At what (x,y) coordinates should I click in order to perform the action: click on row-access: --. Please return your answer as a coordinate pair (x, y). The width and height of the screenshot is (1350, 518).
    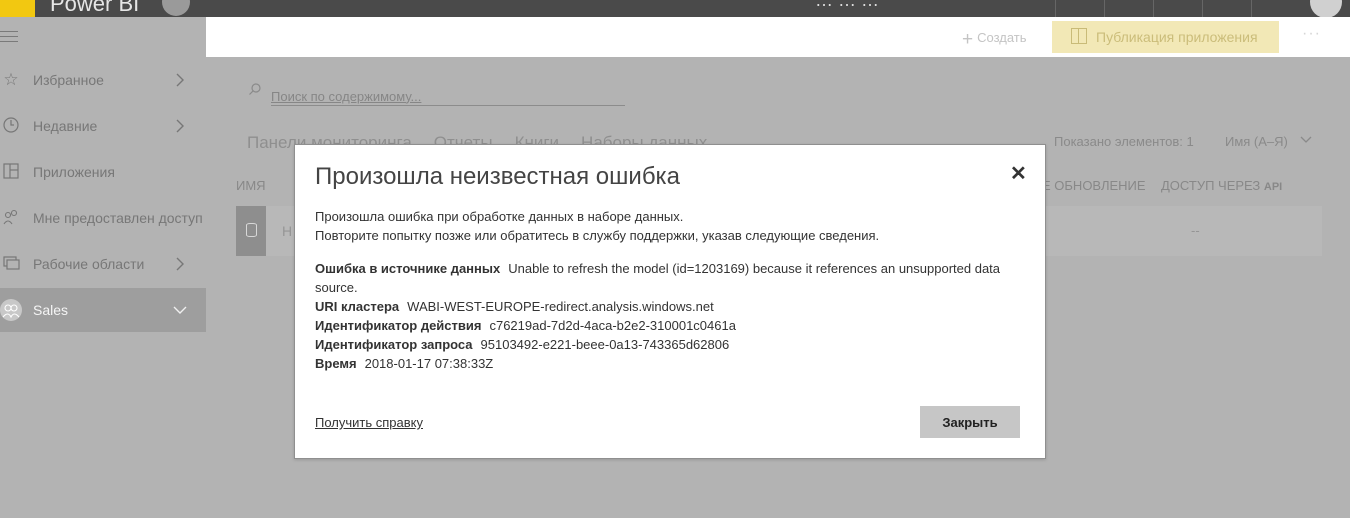
    Looking at the image, I should click on (1195, 230).